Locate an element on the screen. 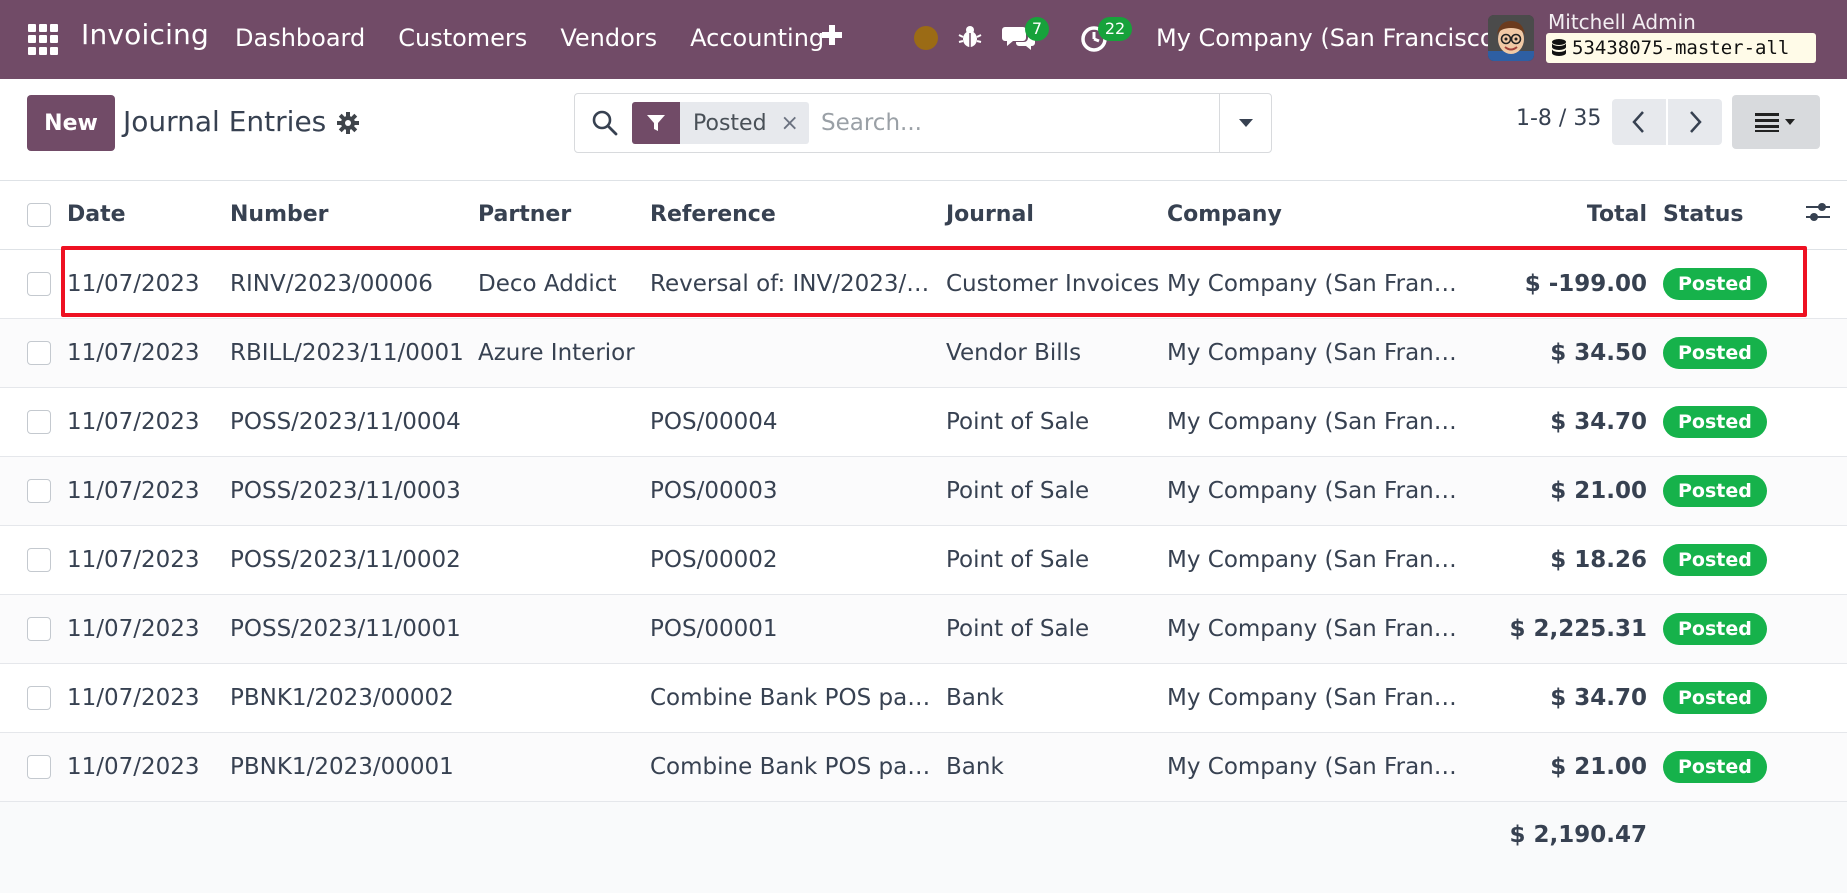  select-all-checkbox is located at coordinates (39, 214).